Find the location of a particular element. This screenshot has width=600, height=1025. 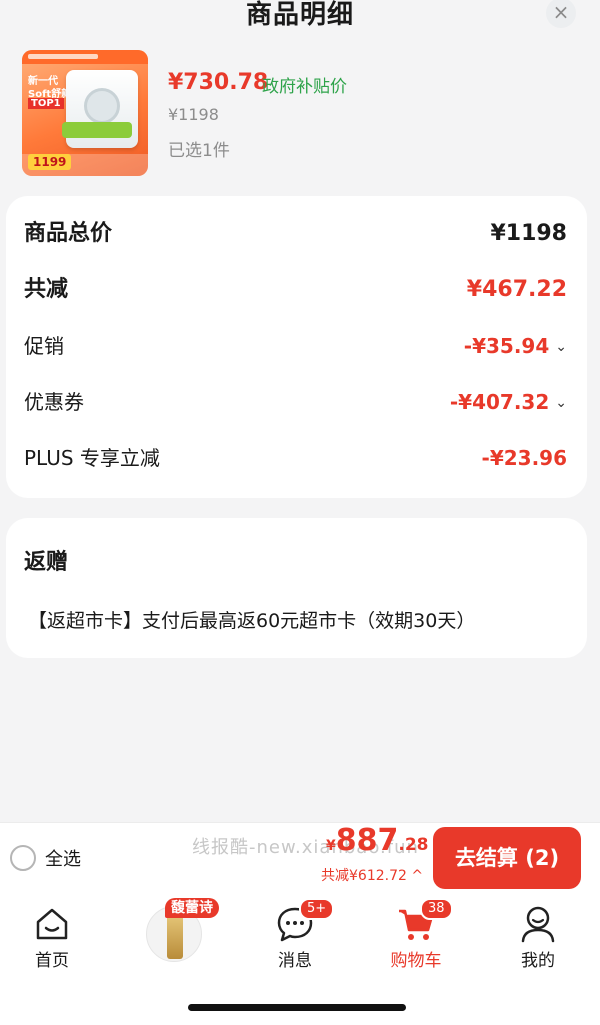

thumb-price-tag: 1199 is located at coordinates (50, 162).